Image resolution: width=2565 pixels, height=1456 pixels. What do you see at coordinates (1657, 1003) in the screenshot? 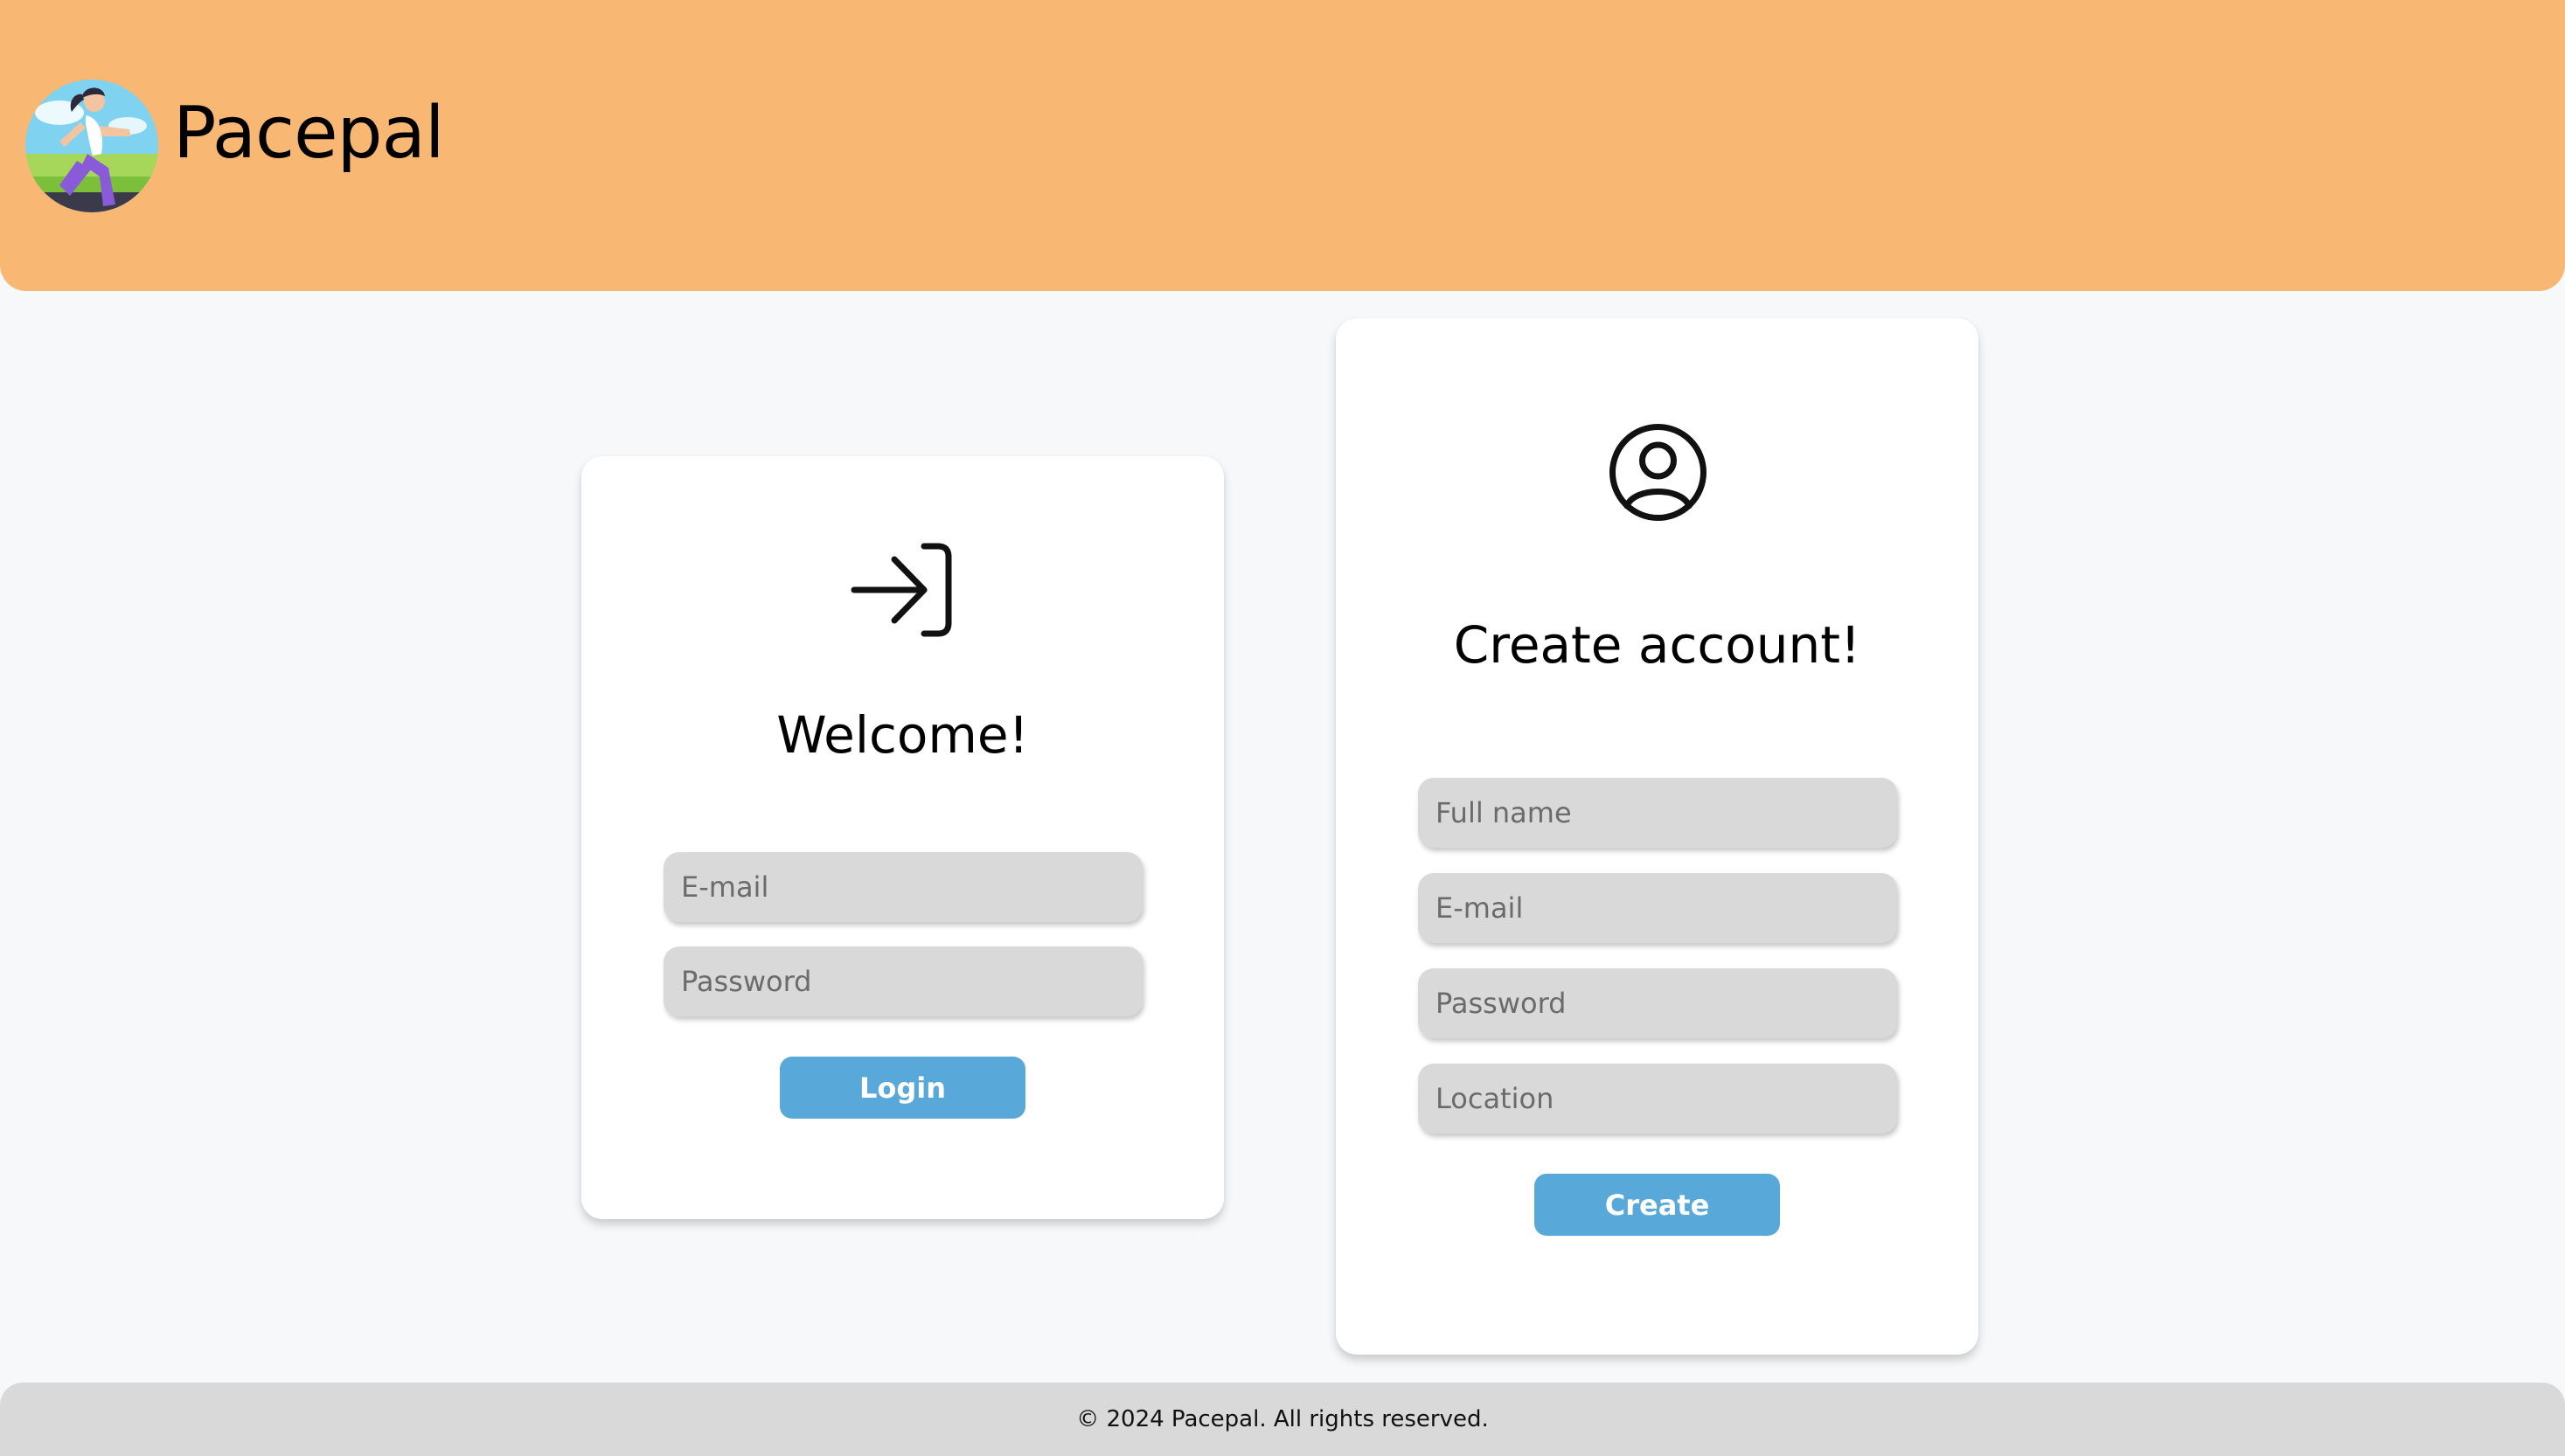
I see `create-password-field` at bounding box center [1657, 1003].